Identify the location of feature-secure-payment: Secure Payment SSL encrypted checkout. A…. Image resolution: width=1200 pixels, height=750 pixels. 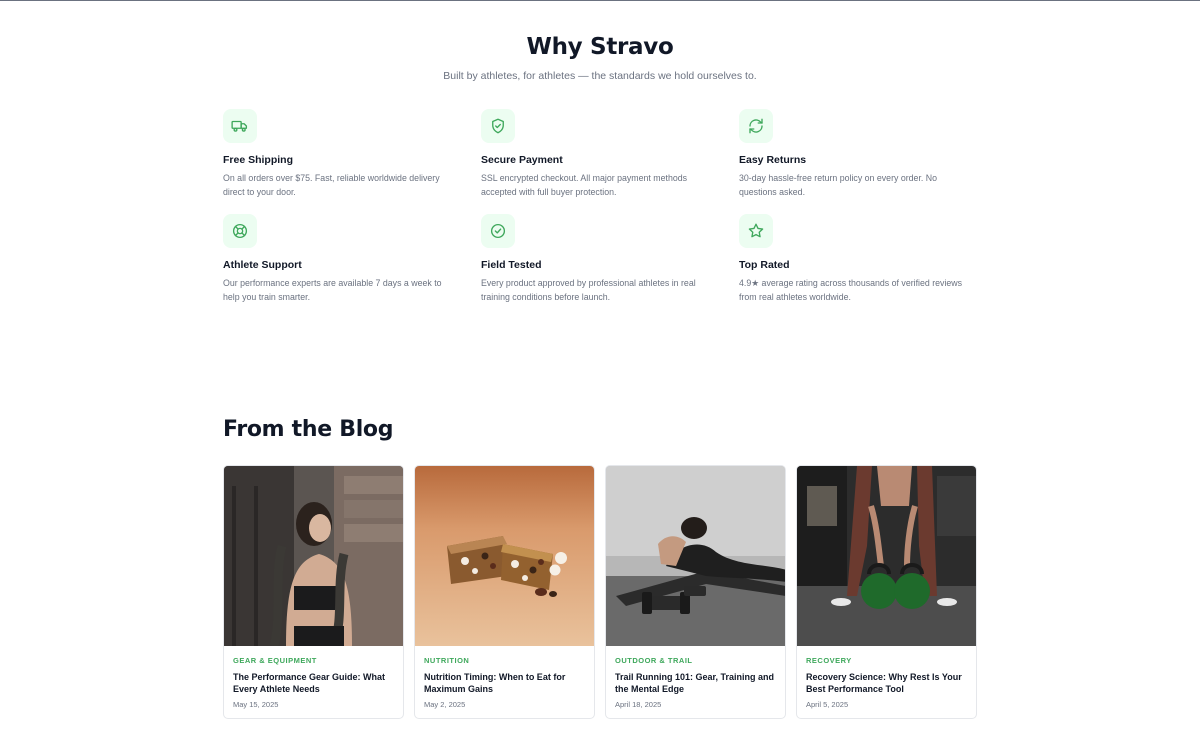
(601, 154).